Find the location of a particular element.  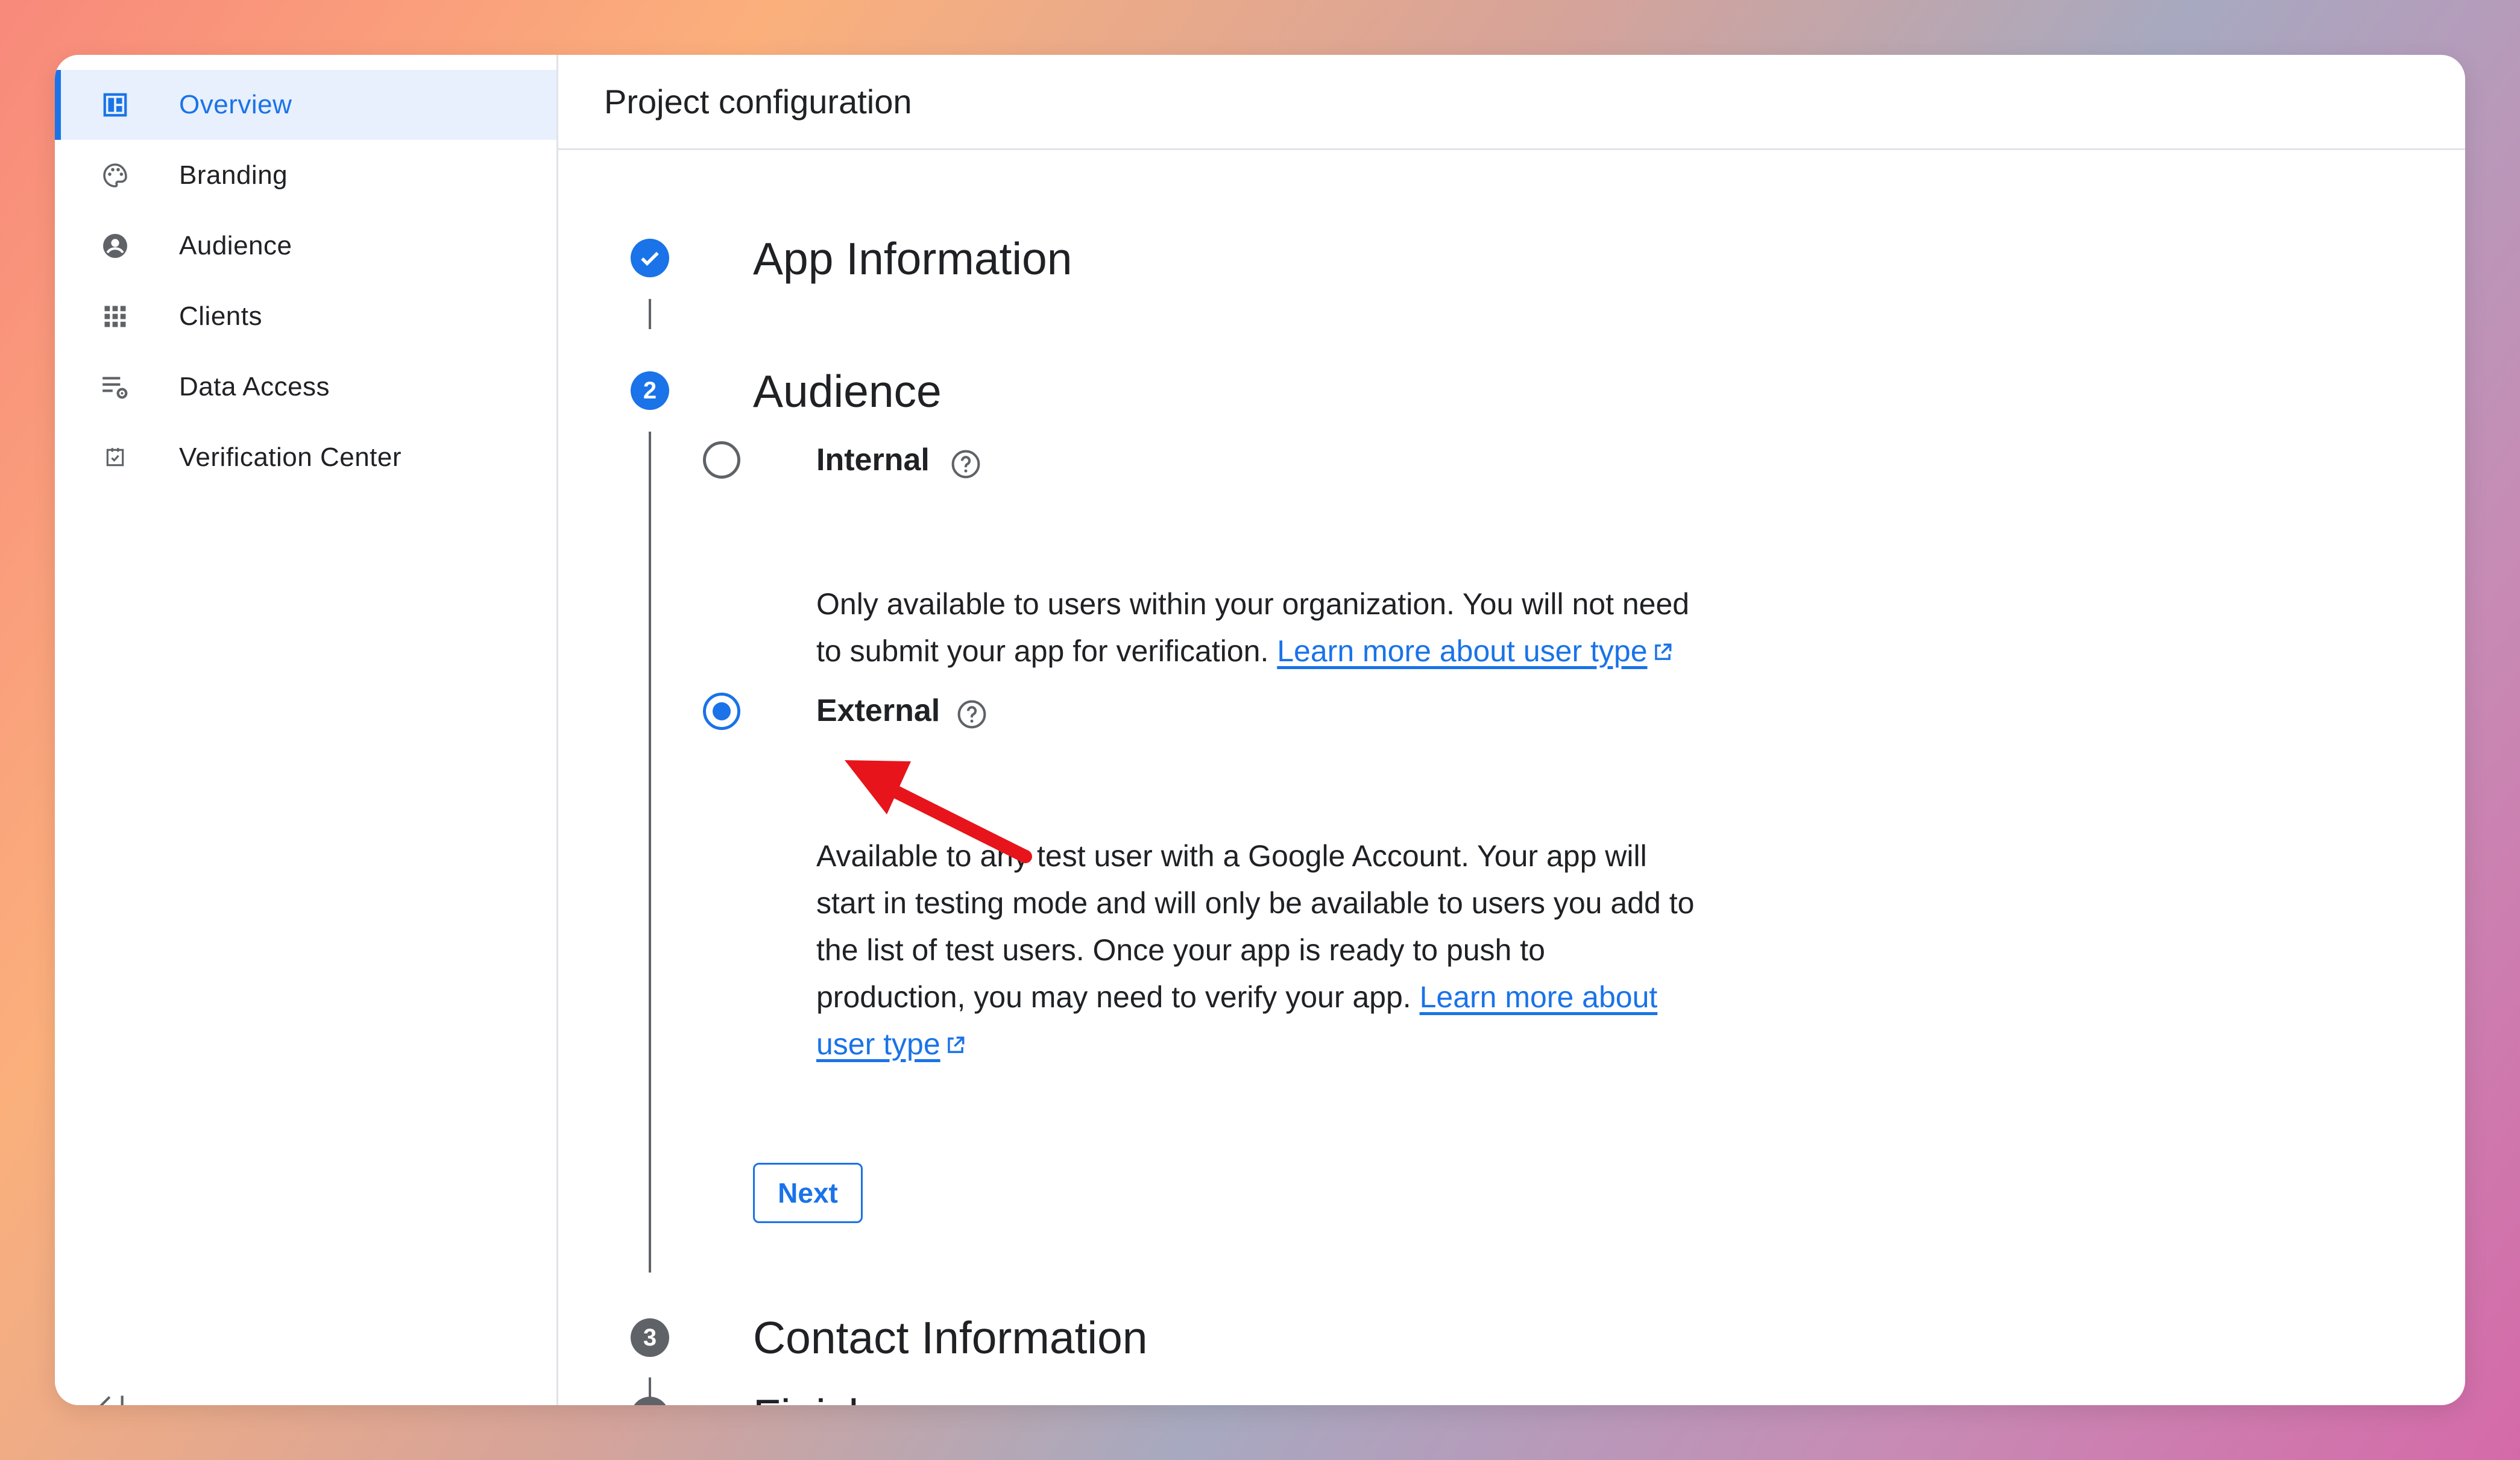

sidebar-item-overview: Overview is located at coordinates (306, 105).